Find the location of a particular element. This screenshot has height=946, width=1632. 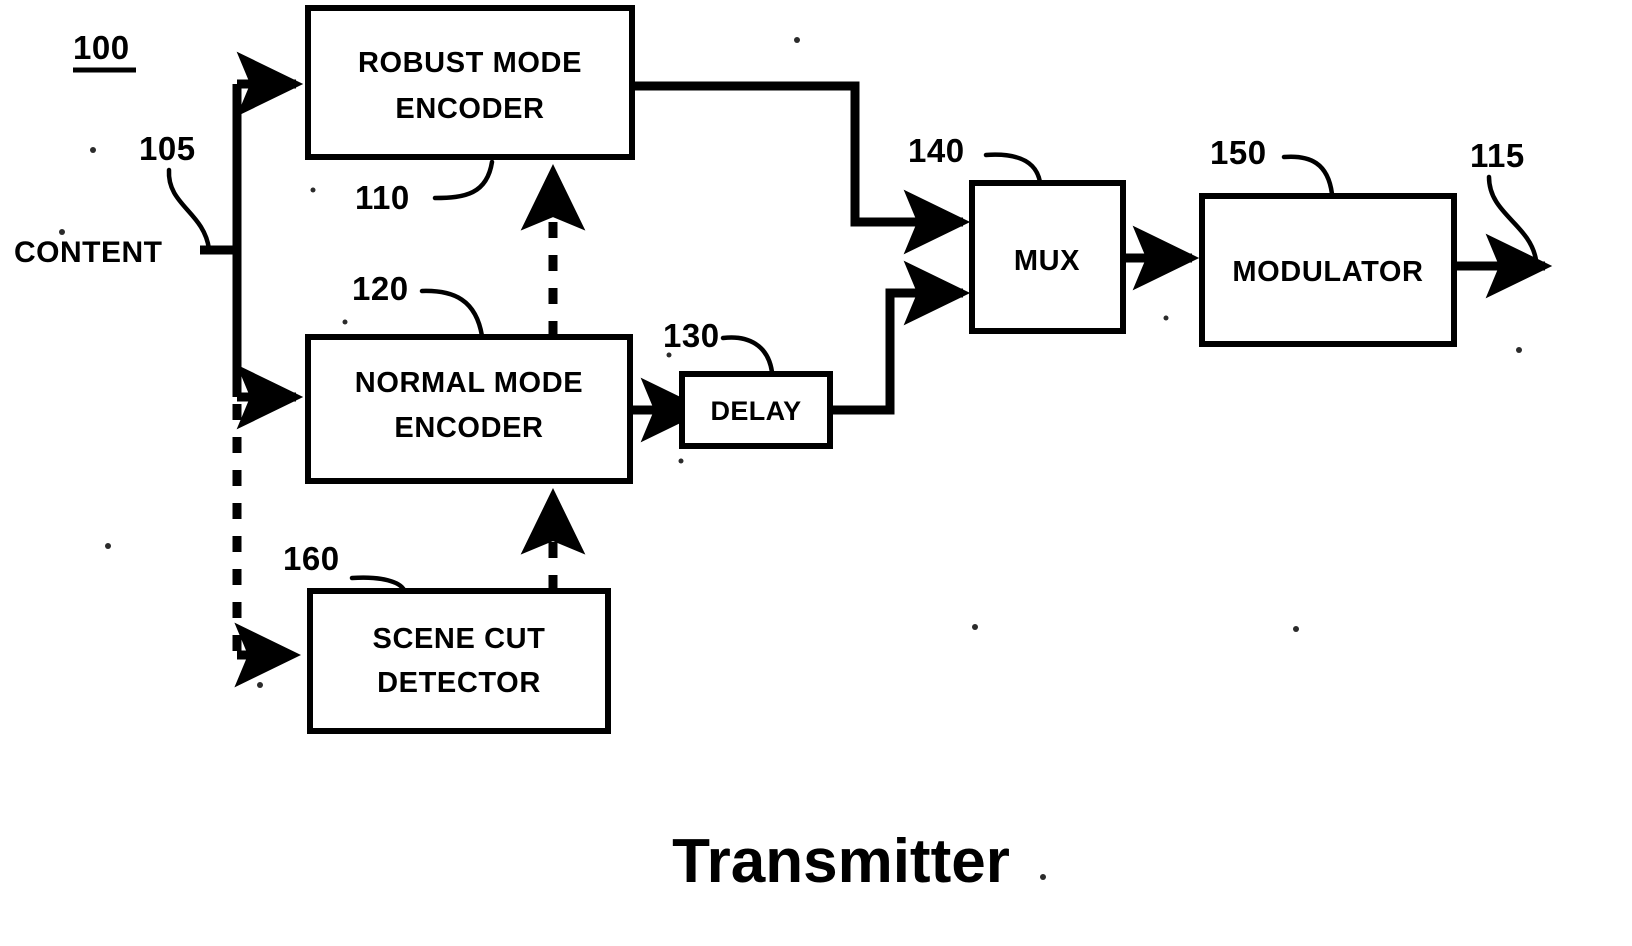

robust-mode-encoder-ref-callout: 110 is located at coordinates (425, 187).